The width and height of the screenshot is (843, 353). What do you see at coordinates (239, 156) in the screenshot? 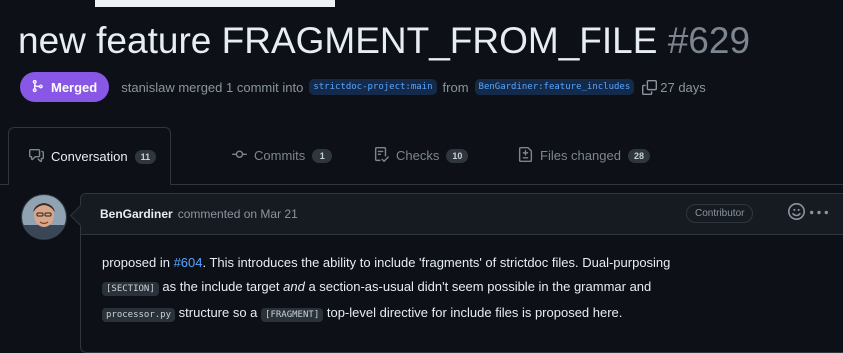
I see `git-commit-icon` at bounding box center [239, 156].